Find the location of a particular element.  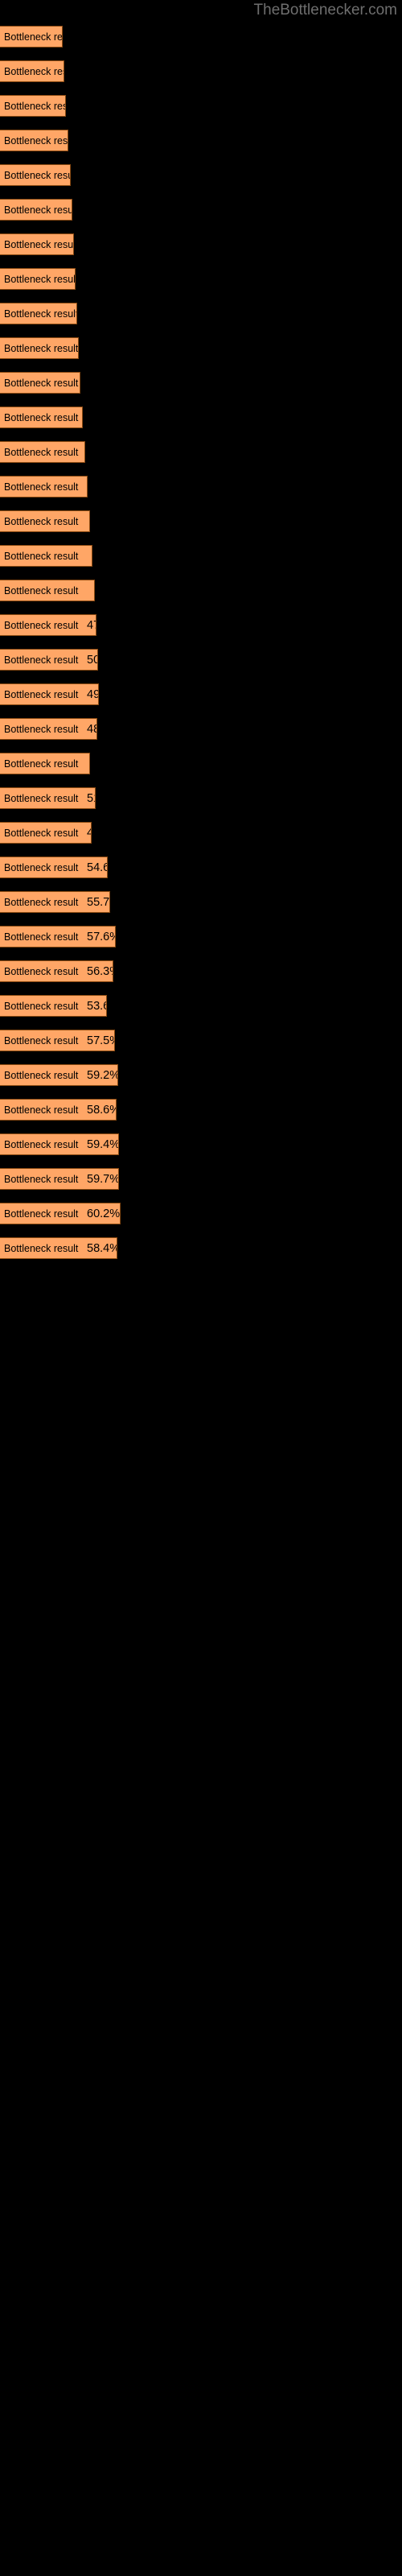

bar-value: 51.9% is located at coordinates (91, 798).